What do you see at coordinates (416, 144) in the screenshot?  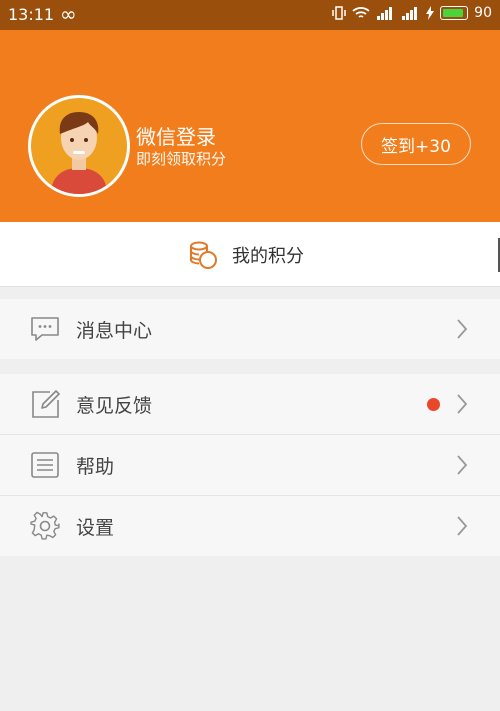 I see `signin-button: 签到+30` at bounding box center [416, 144].